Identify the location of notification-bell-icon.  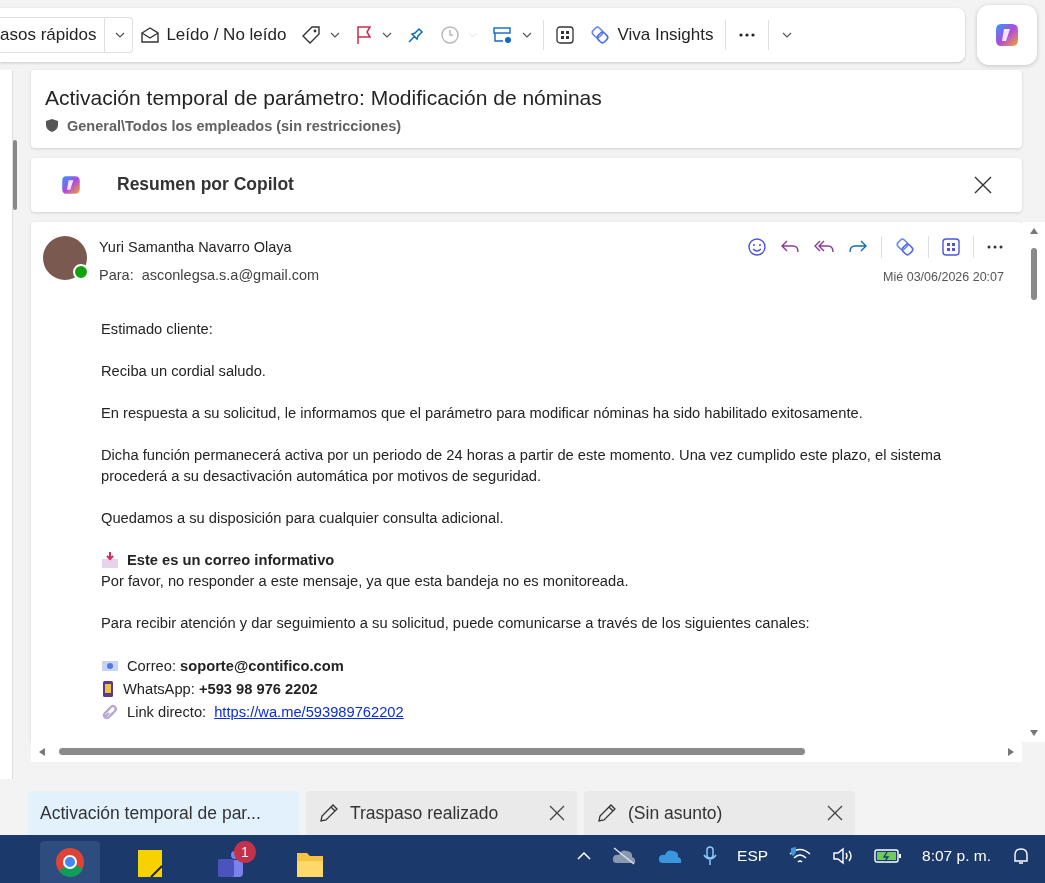
(1021, 856).